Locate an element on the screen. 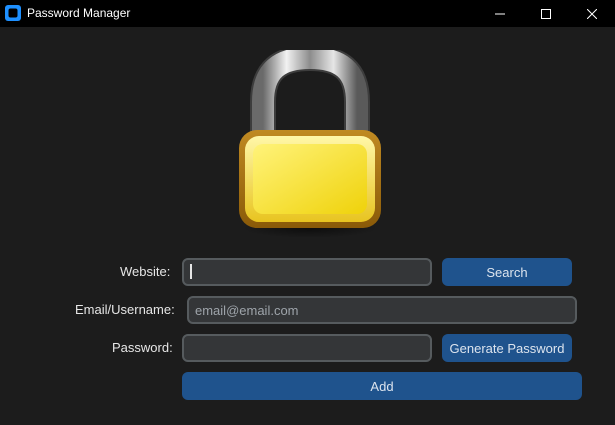  email-input is located at coordinates (382, 310).